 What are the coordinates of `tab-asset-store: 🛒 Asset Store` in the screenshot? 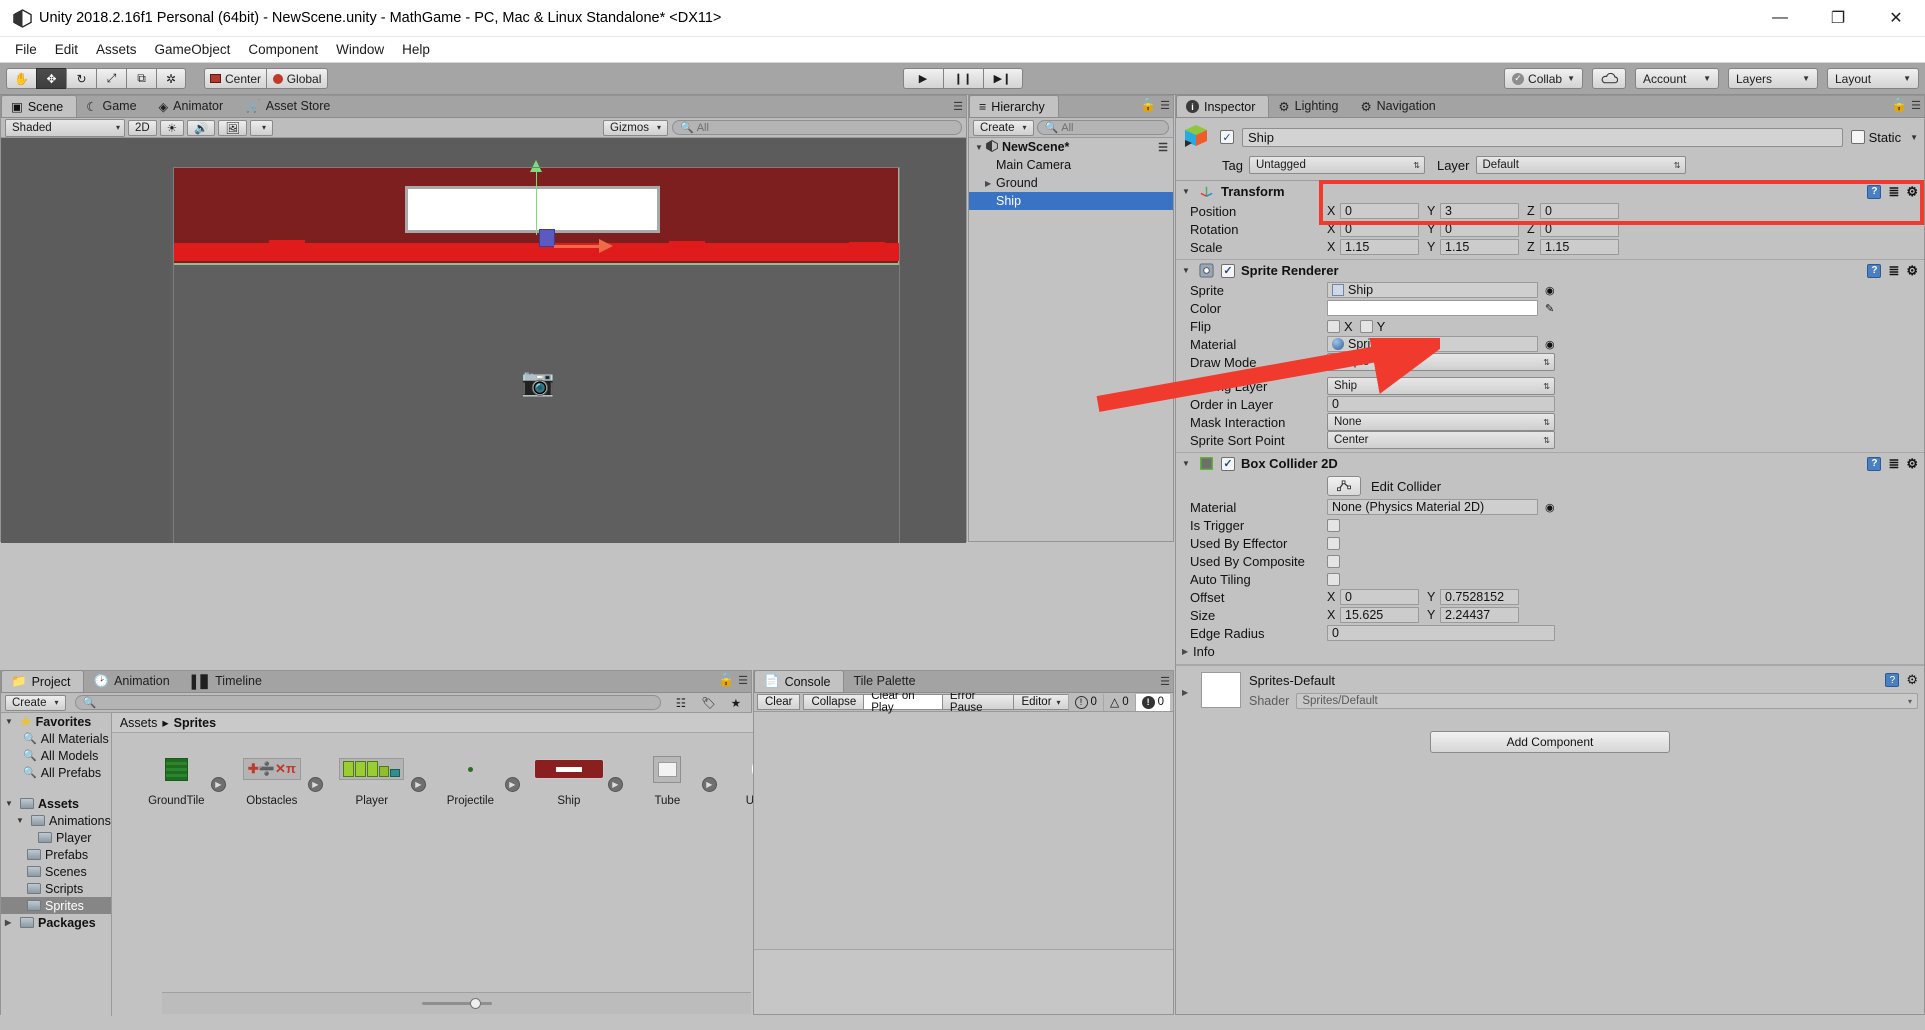 It's located at (289, 106).